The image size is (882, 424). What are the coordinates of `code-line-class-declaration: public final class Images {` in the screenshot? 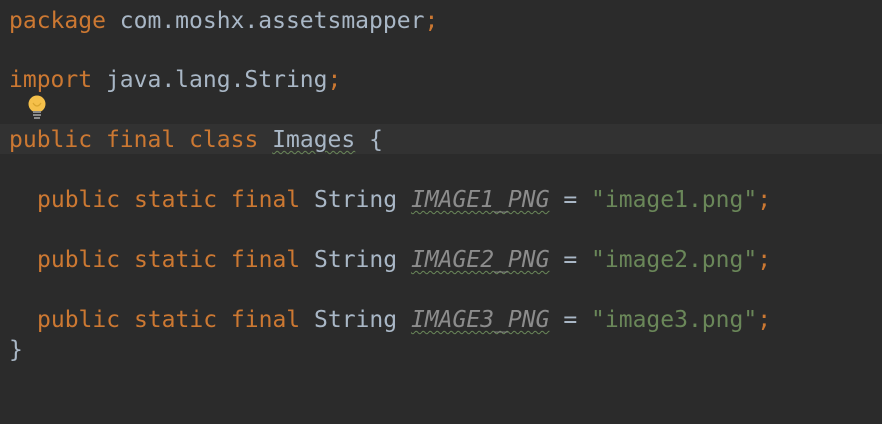 It's located at (196, 140).